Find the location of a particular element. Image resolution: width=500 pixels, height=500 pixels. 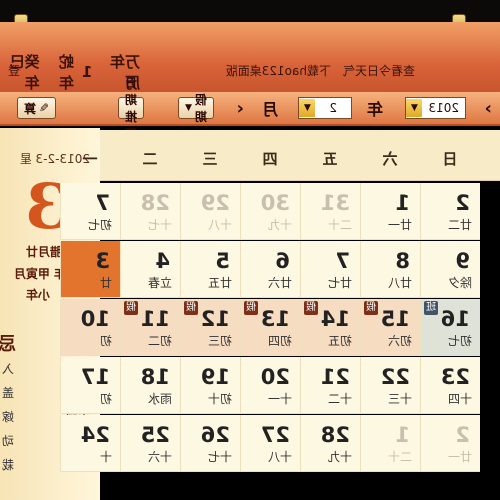

calendar-day-cell: 11 初二 假 is located at coordinates (150, 327).